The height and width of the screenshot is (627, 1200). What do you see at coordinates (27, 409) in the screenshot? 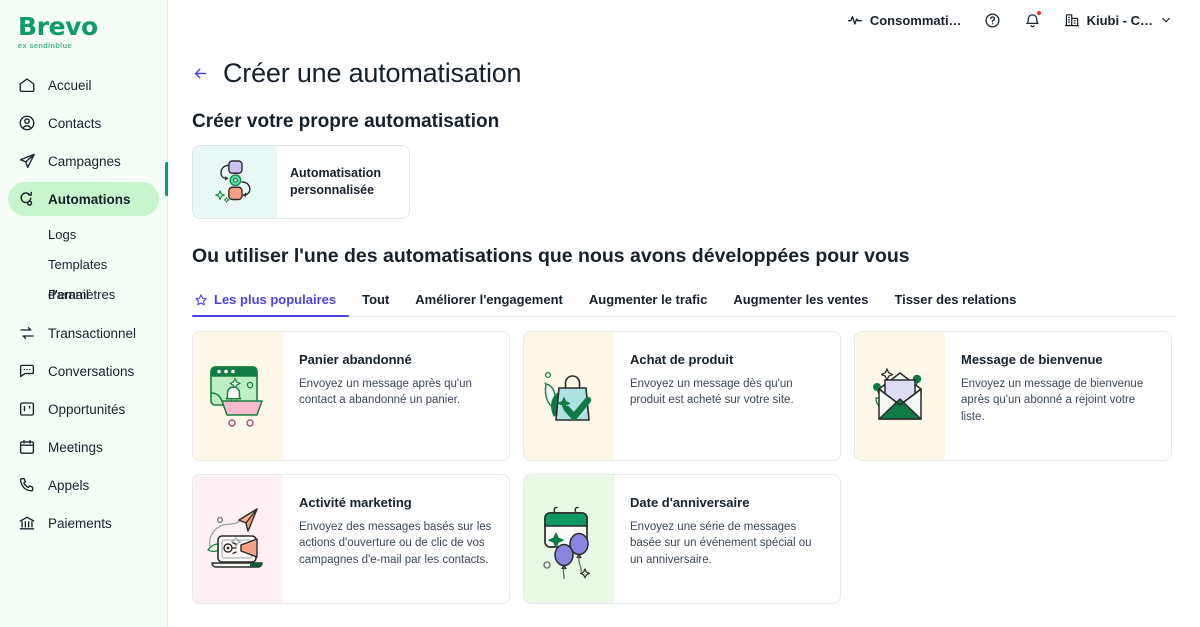
I see `board-icon` at bounding box center [27, 409].